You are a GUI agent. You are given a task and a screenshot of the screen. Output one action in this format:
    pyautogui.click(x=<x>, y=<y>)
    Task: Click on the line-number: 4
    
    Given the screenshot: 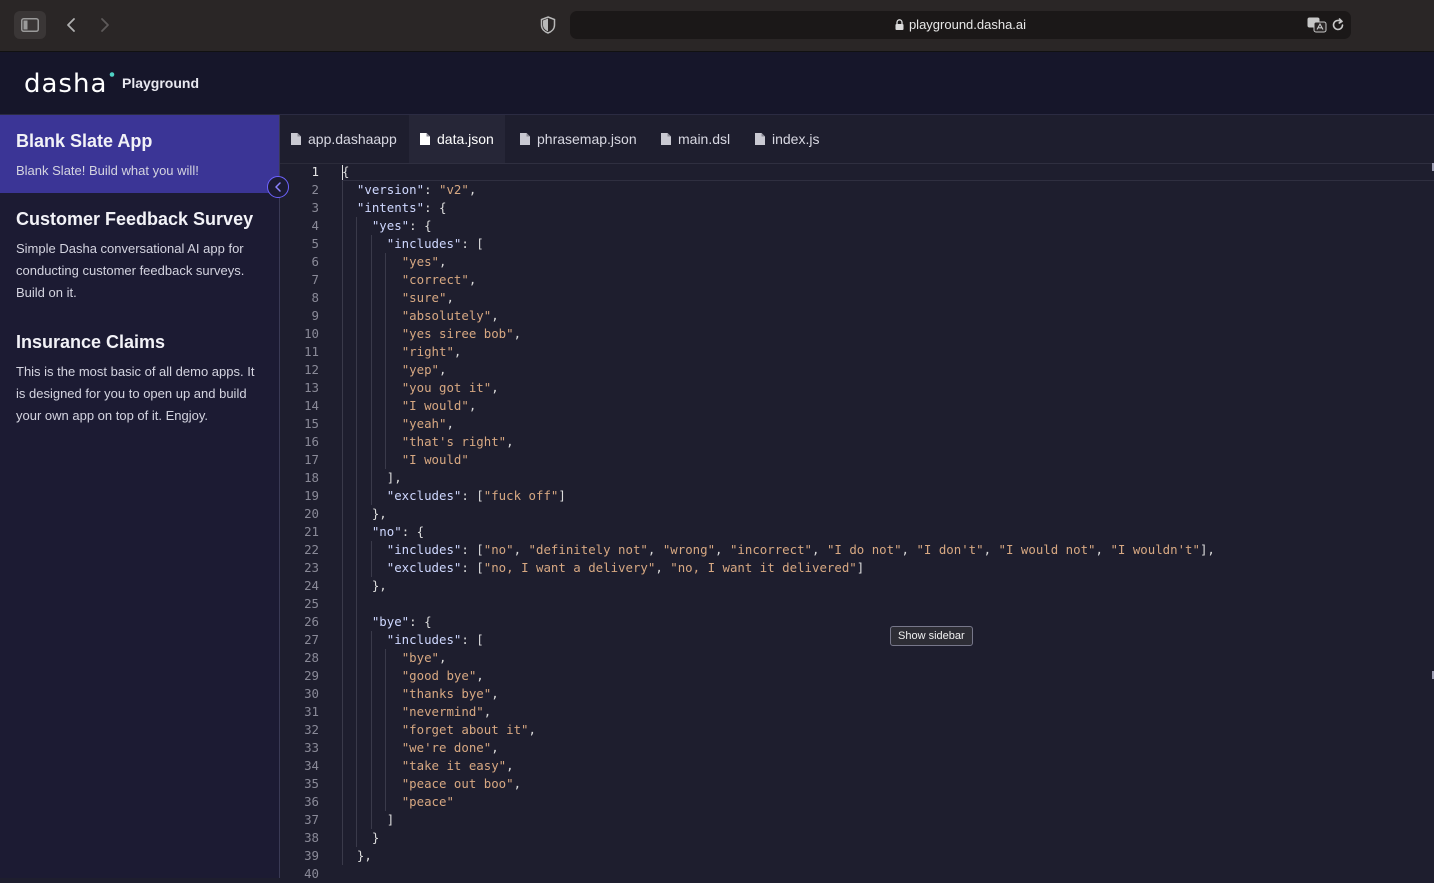 What is the action you would take?
    pyautogui.click(x=315, y=225)
    